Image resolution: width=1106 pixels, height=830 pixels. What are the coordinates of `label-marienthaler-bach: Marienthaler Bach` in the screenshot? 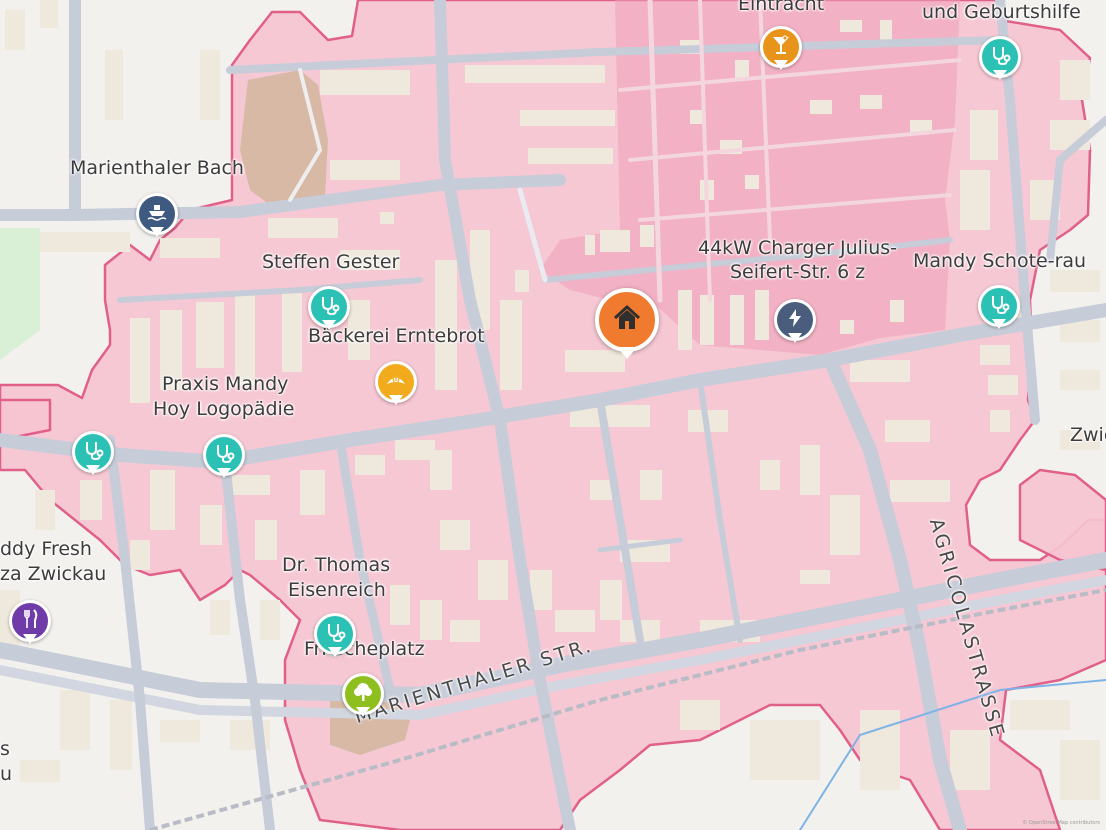 It's located at (157, 168).